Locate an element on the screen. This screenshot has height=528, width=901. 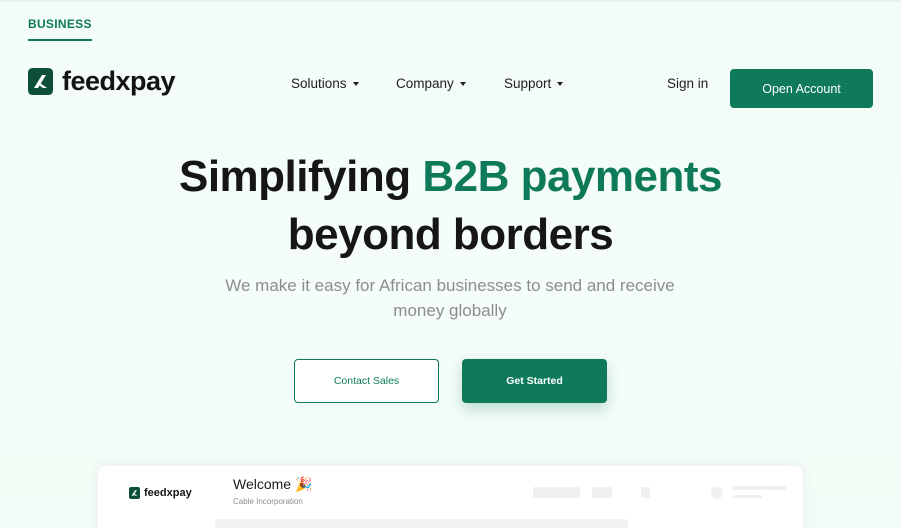
contact-sales-button: Contact Sales is located at coordinates (366, 381).